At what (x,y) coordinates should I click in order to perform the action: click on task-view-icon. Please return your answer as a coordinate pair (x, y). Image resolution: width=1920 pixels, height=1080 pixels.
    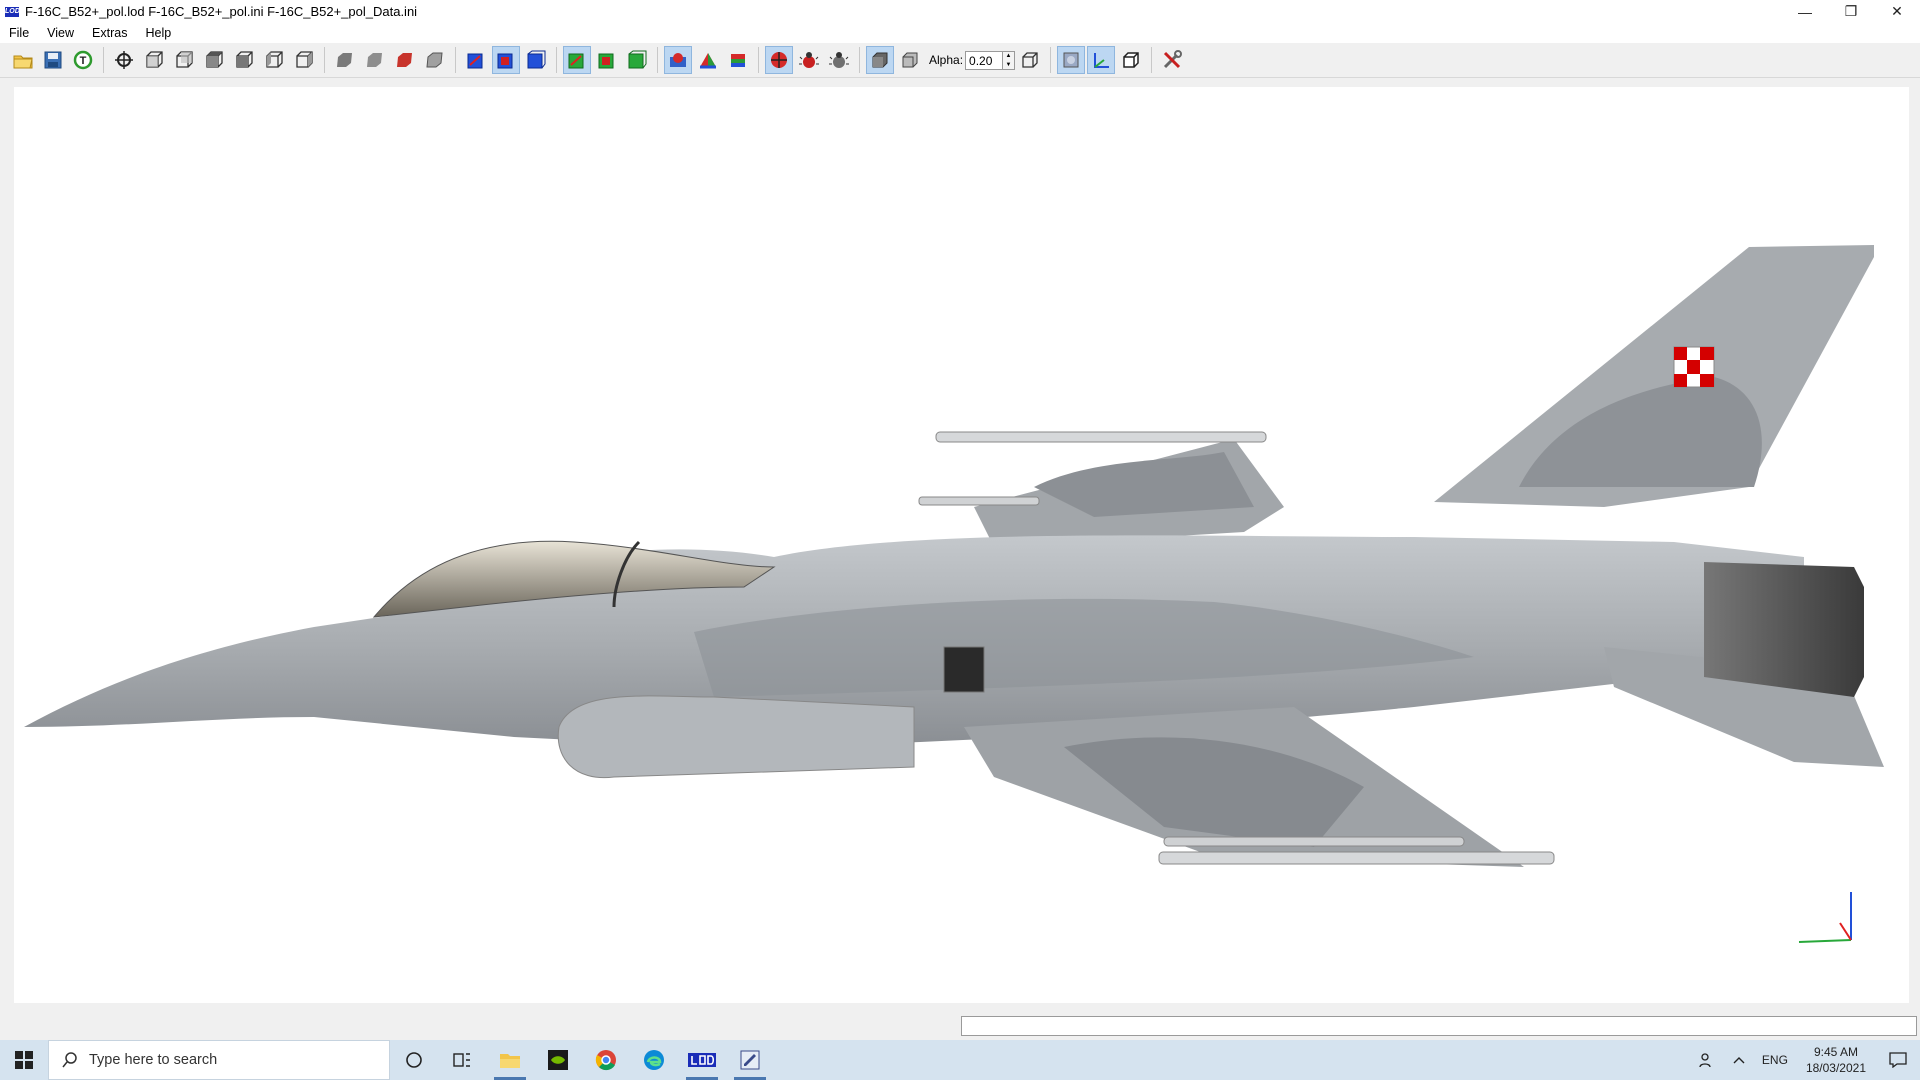
    Looking at the image, I should click on (461, 1060).